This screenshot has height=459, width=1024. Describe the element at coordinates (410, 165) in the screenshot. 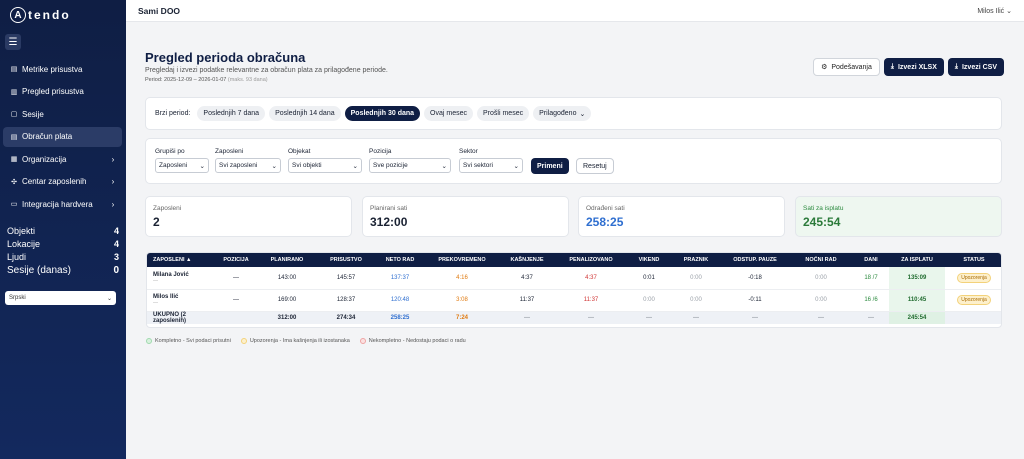

I see `position-select: Sve pozicije ⌄` at that location.